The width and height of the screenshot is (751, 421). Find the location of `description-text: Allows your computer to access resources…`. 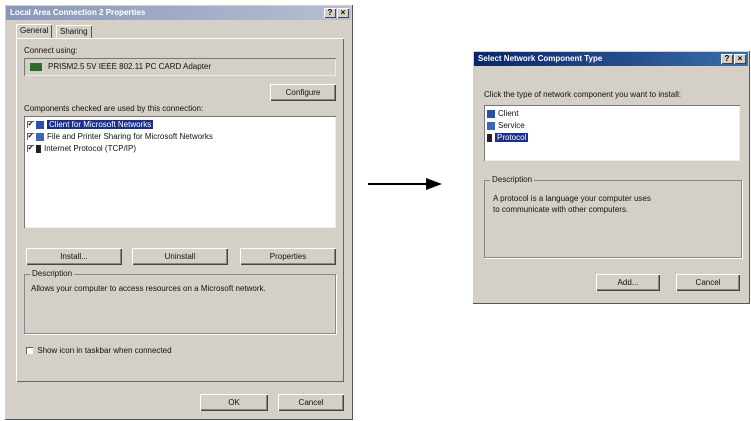

description-text: Allows your computer to access resources… is located at coordinates (148, 288).